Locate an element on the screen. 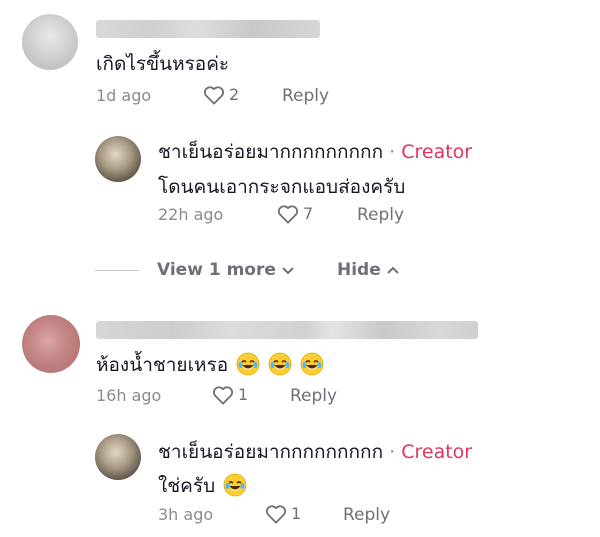 The width and height of the screenshot is (600, 537). reply-like-button-2: 1 is located at coordinates (283, 514).